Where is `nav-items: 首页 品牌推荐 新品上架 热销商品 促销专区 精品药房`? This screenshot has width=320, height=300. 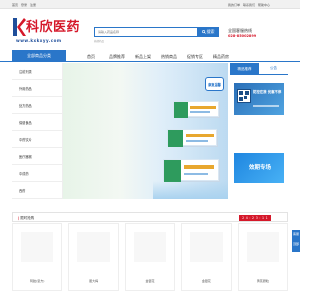
nav-items: 首页 品牌推荐 新品上架 热销商品 促销专区 精品药房 is located at coordinates (156, 57).